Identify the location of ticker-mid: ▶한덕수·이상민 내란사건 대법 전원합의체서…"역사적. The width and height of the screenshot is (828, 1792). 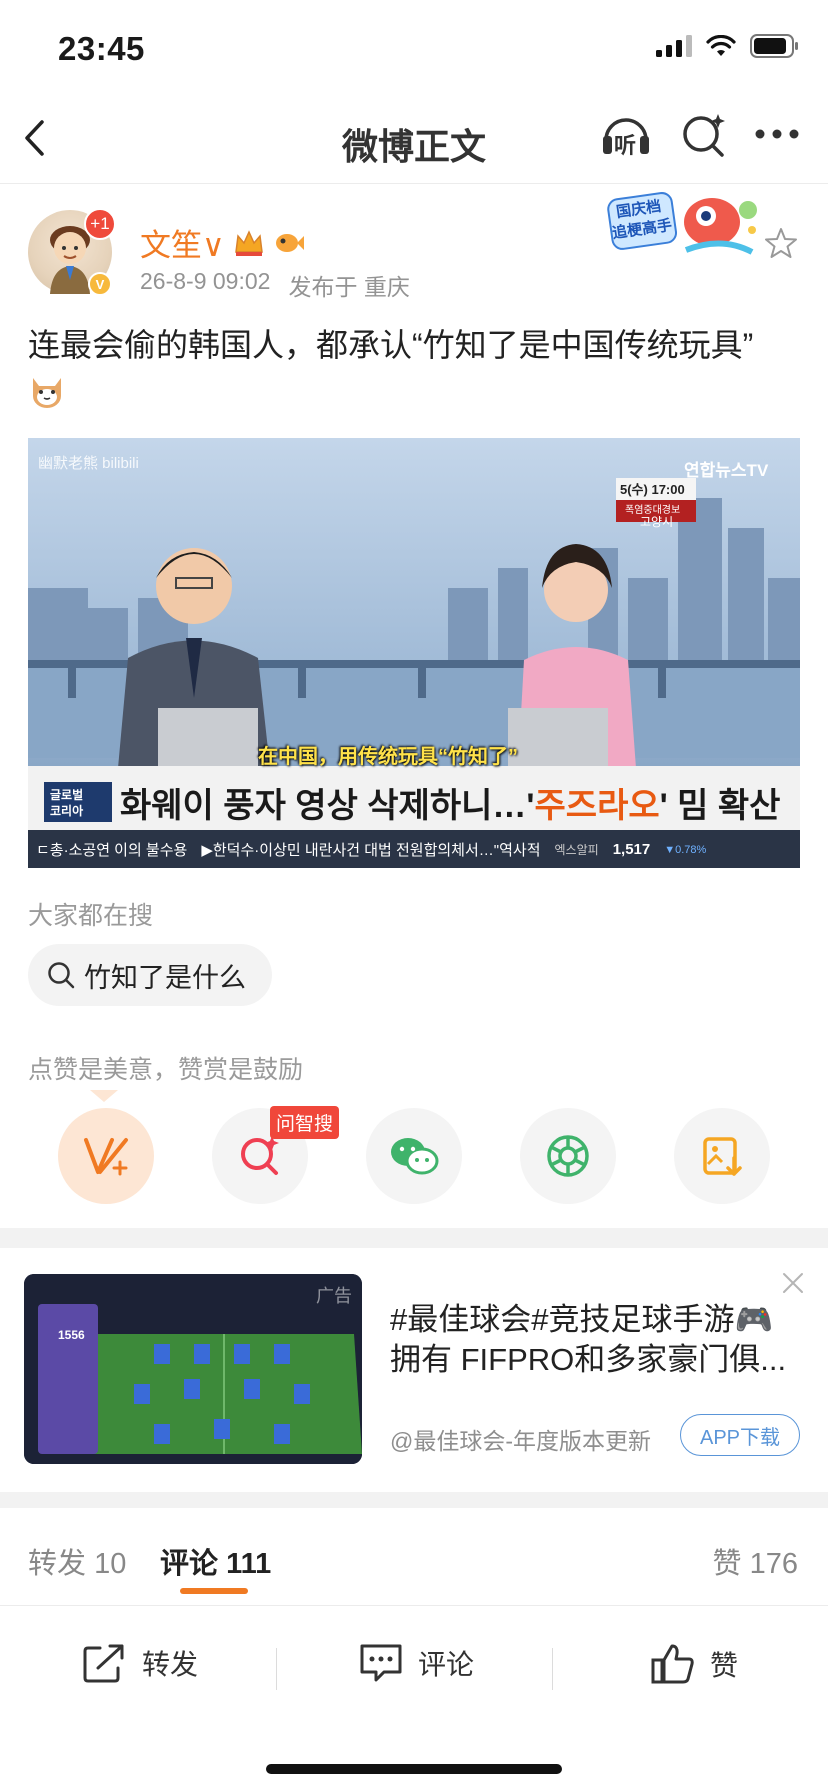
(371, 850).